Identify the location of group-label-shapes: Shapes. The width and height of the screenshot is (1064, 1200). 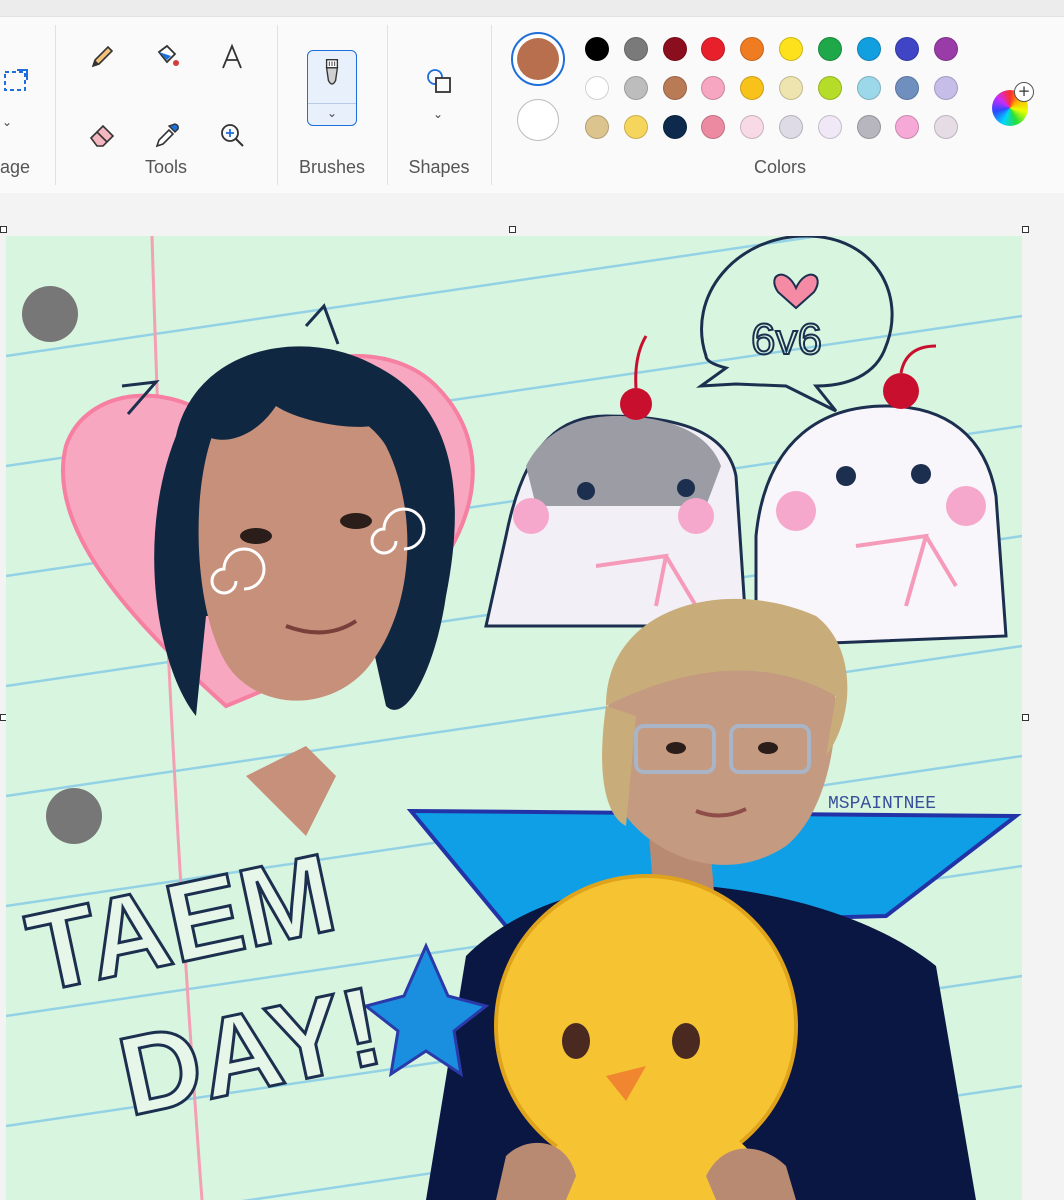
(439, 167).